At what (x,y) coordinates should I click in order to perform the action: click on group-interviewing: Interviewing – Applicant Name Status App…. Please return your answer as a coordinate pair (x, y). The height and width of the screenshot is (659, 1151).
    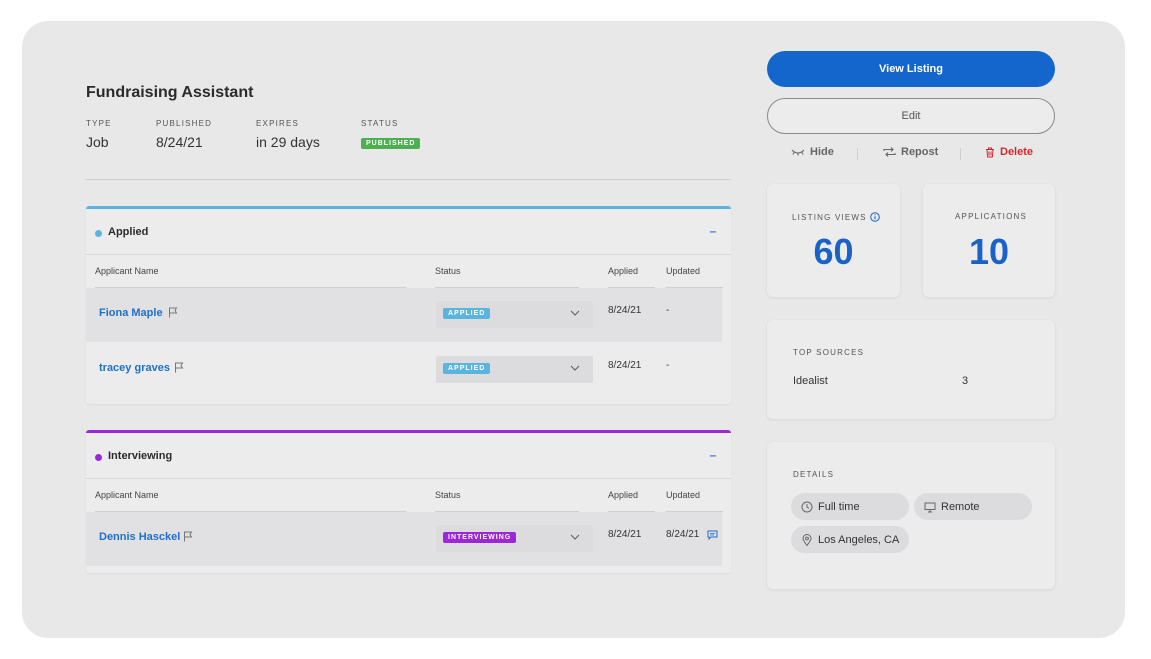
    Looking at the image, I should click on (408, 501).